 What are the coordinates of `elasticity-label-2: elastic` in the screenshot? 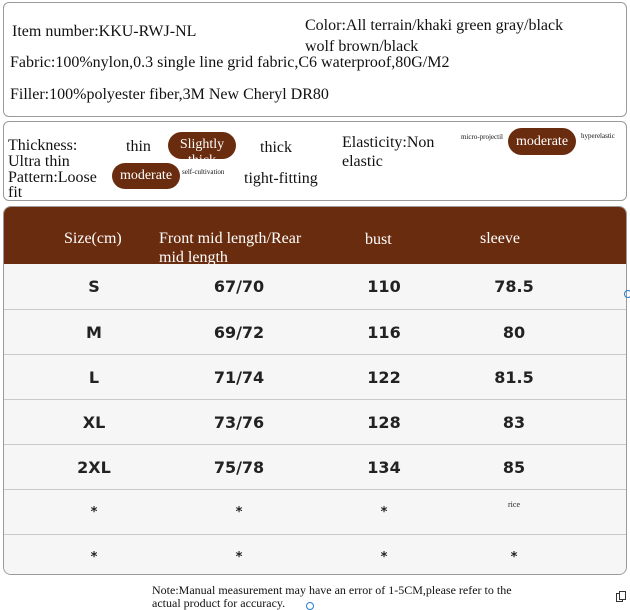 It's located at (362, 161).